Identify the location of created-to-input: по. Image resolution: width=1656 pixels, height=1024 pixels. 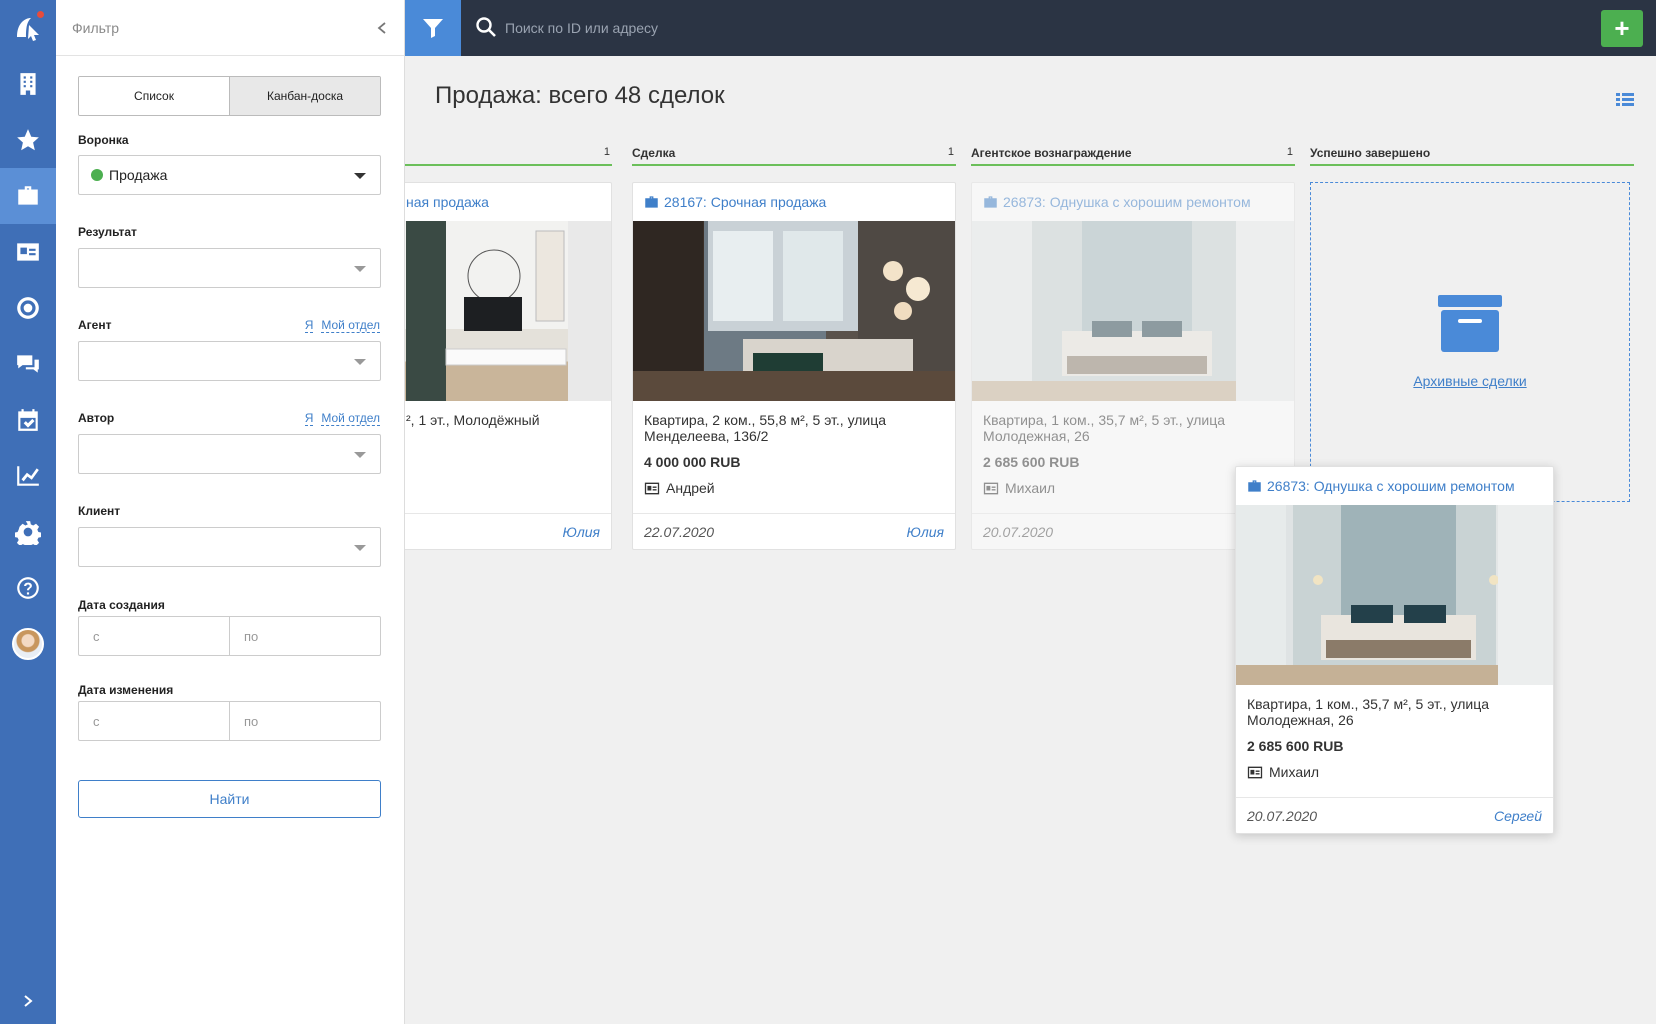
(304, 636).